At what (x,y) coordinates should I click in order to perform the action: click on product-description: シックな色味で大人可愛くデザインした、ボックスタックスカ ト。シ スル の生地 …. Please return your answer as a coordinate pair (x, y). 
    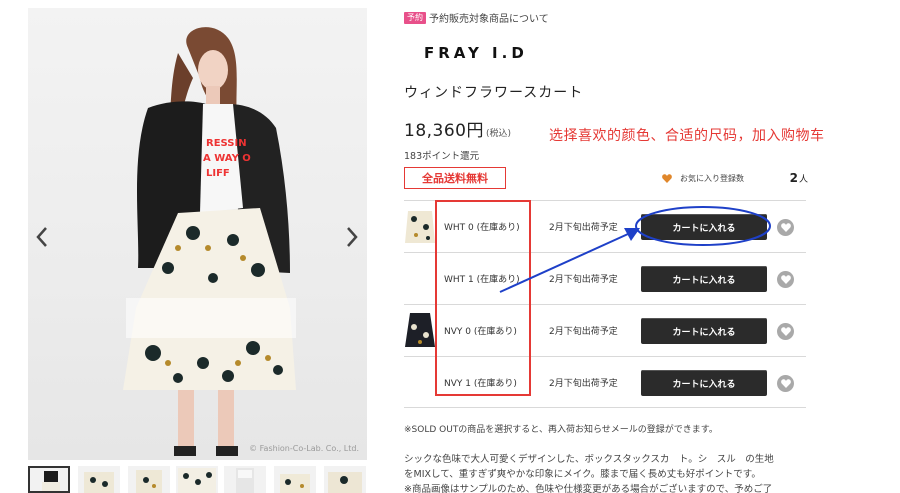
    Looking at the image, I should click on (604, 472).